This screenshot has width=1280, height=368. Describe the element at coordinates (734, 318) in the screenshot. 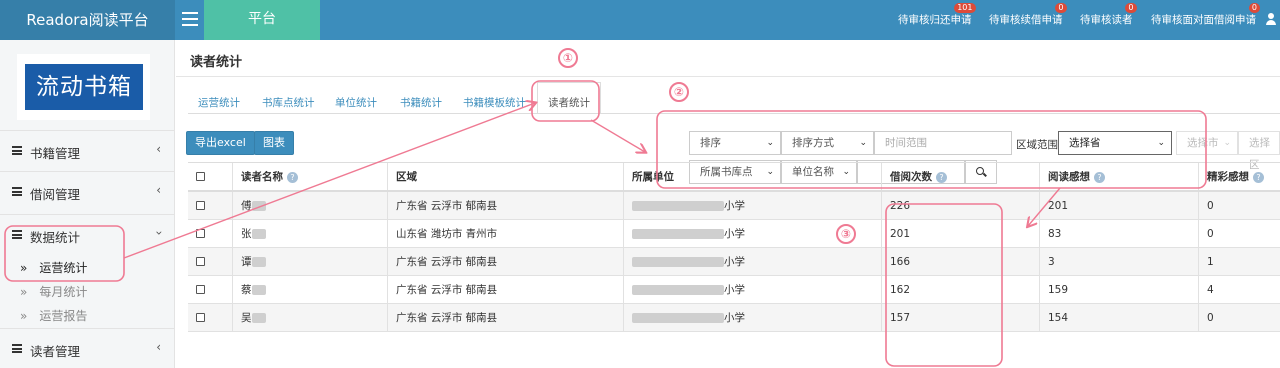

I see `table-row: 吴 广东省 云浮市 郁南县 小学 157 154 0` at that location.